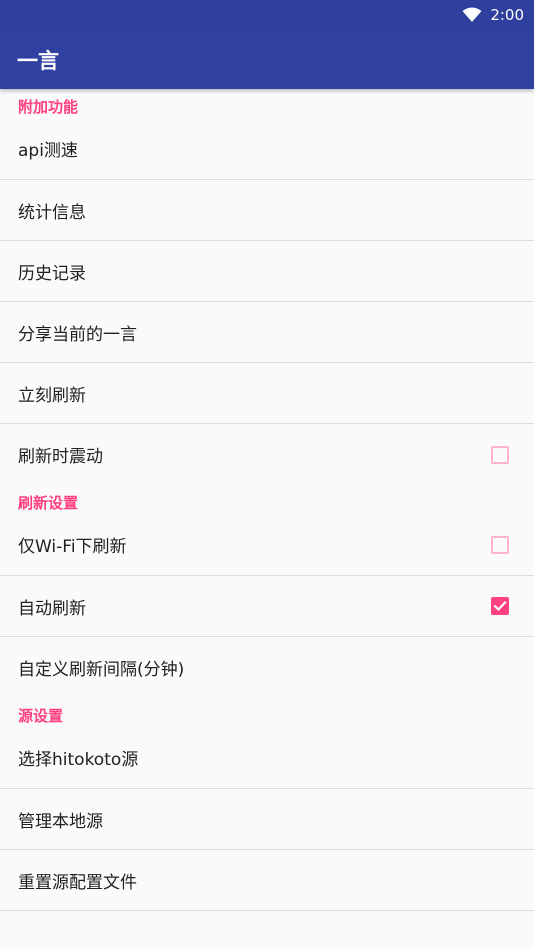 This screenshot has width=534, height=949. Describe the element at coordinates (60, 457) in the screenshot. I see `pref-label: 刷新时震动` at that location.